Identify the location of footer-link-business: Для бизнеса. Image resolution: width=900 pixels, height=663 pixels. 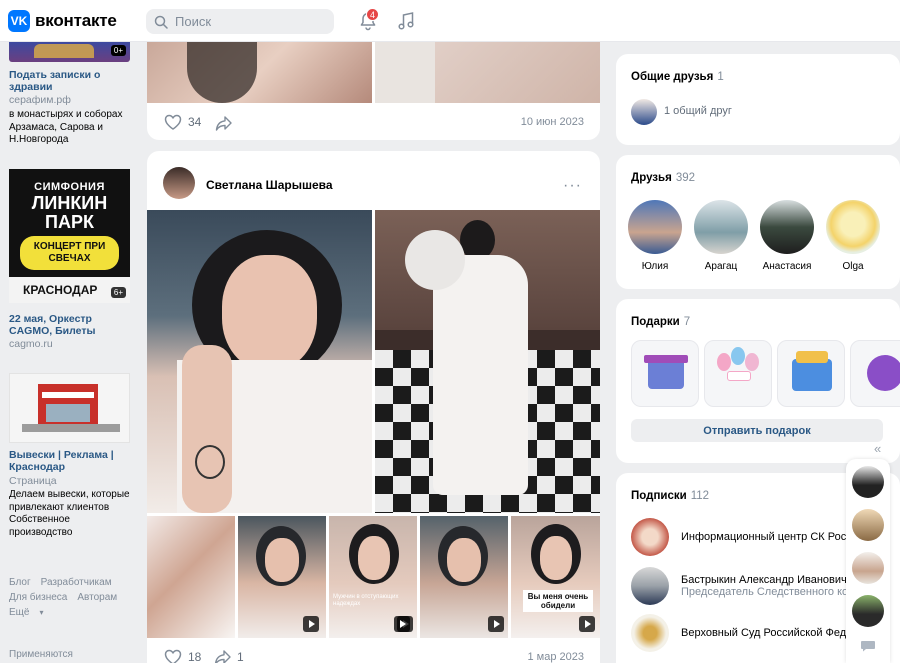
(38, 597).